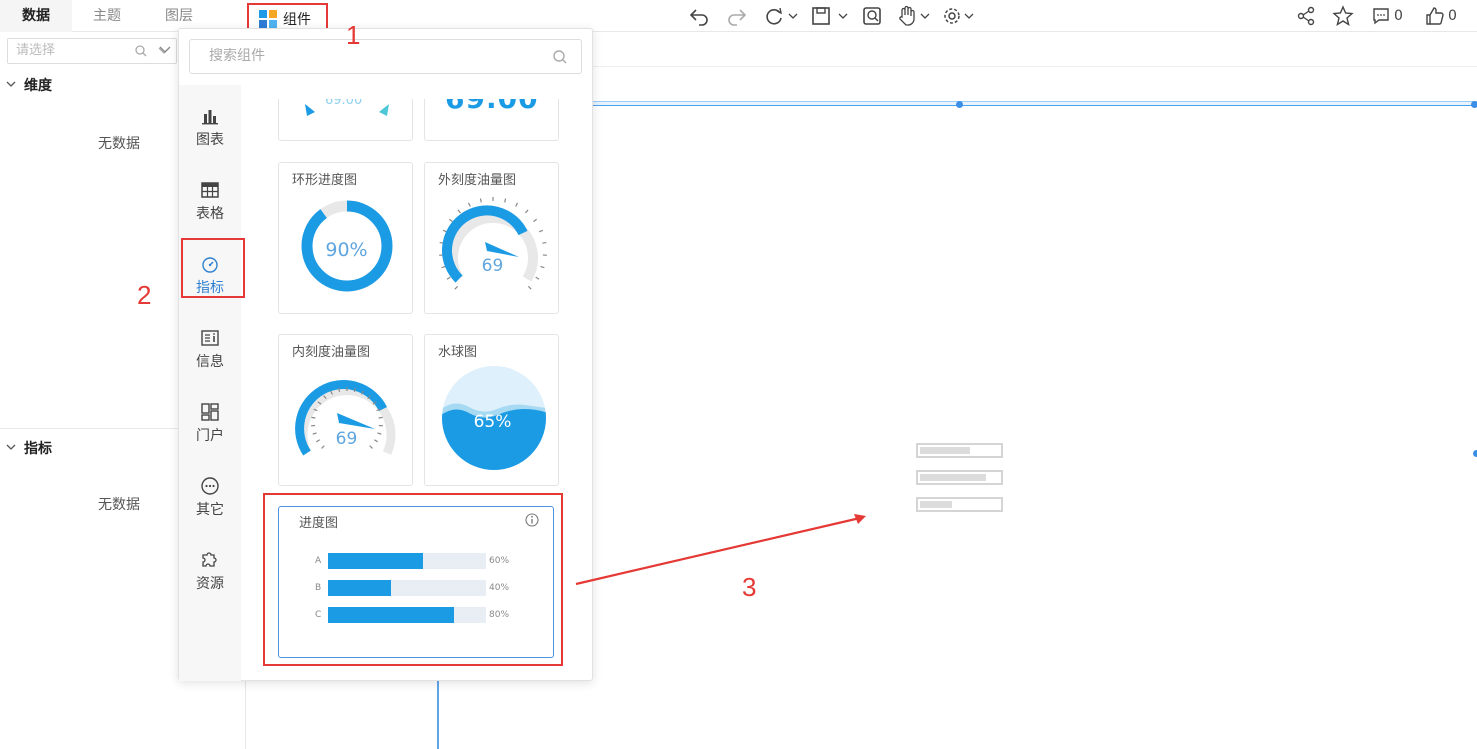 The width and height of the screenshot is (1477, 749). Describe the element at coordinates (210, 351) in the screenshot. I see `category-info: 信息` at that location.